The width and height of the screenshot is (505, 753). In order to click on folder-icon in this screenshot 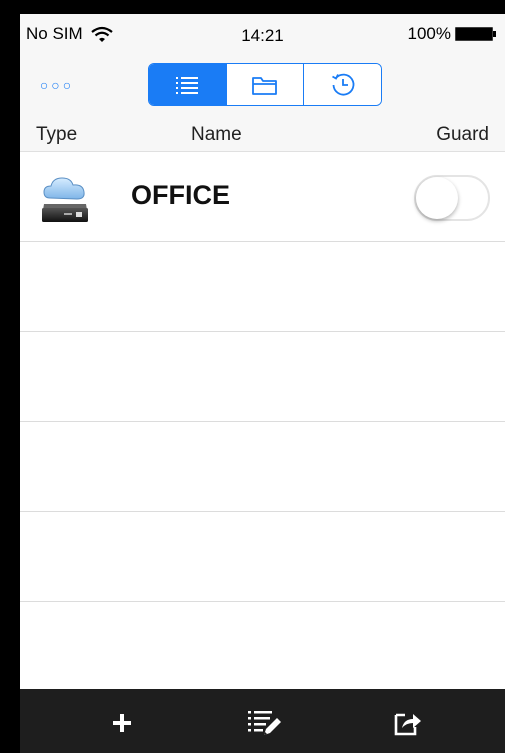, I will do `click(264, 85)`.